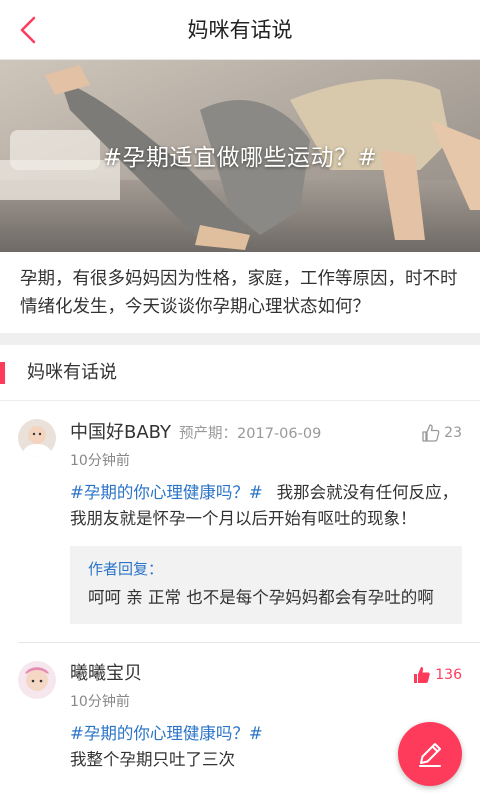 This screenshot has height=800, width=480. I want to click on app-header: 妈咪有话说, so click(240, 30).